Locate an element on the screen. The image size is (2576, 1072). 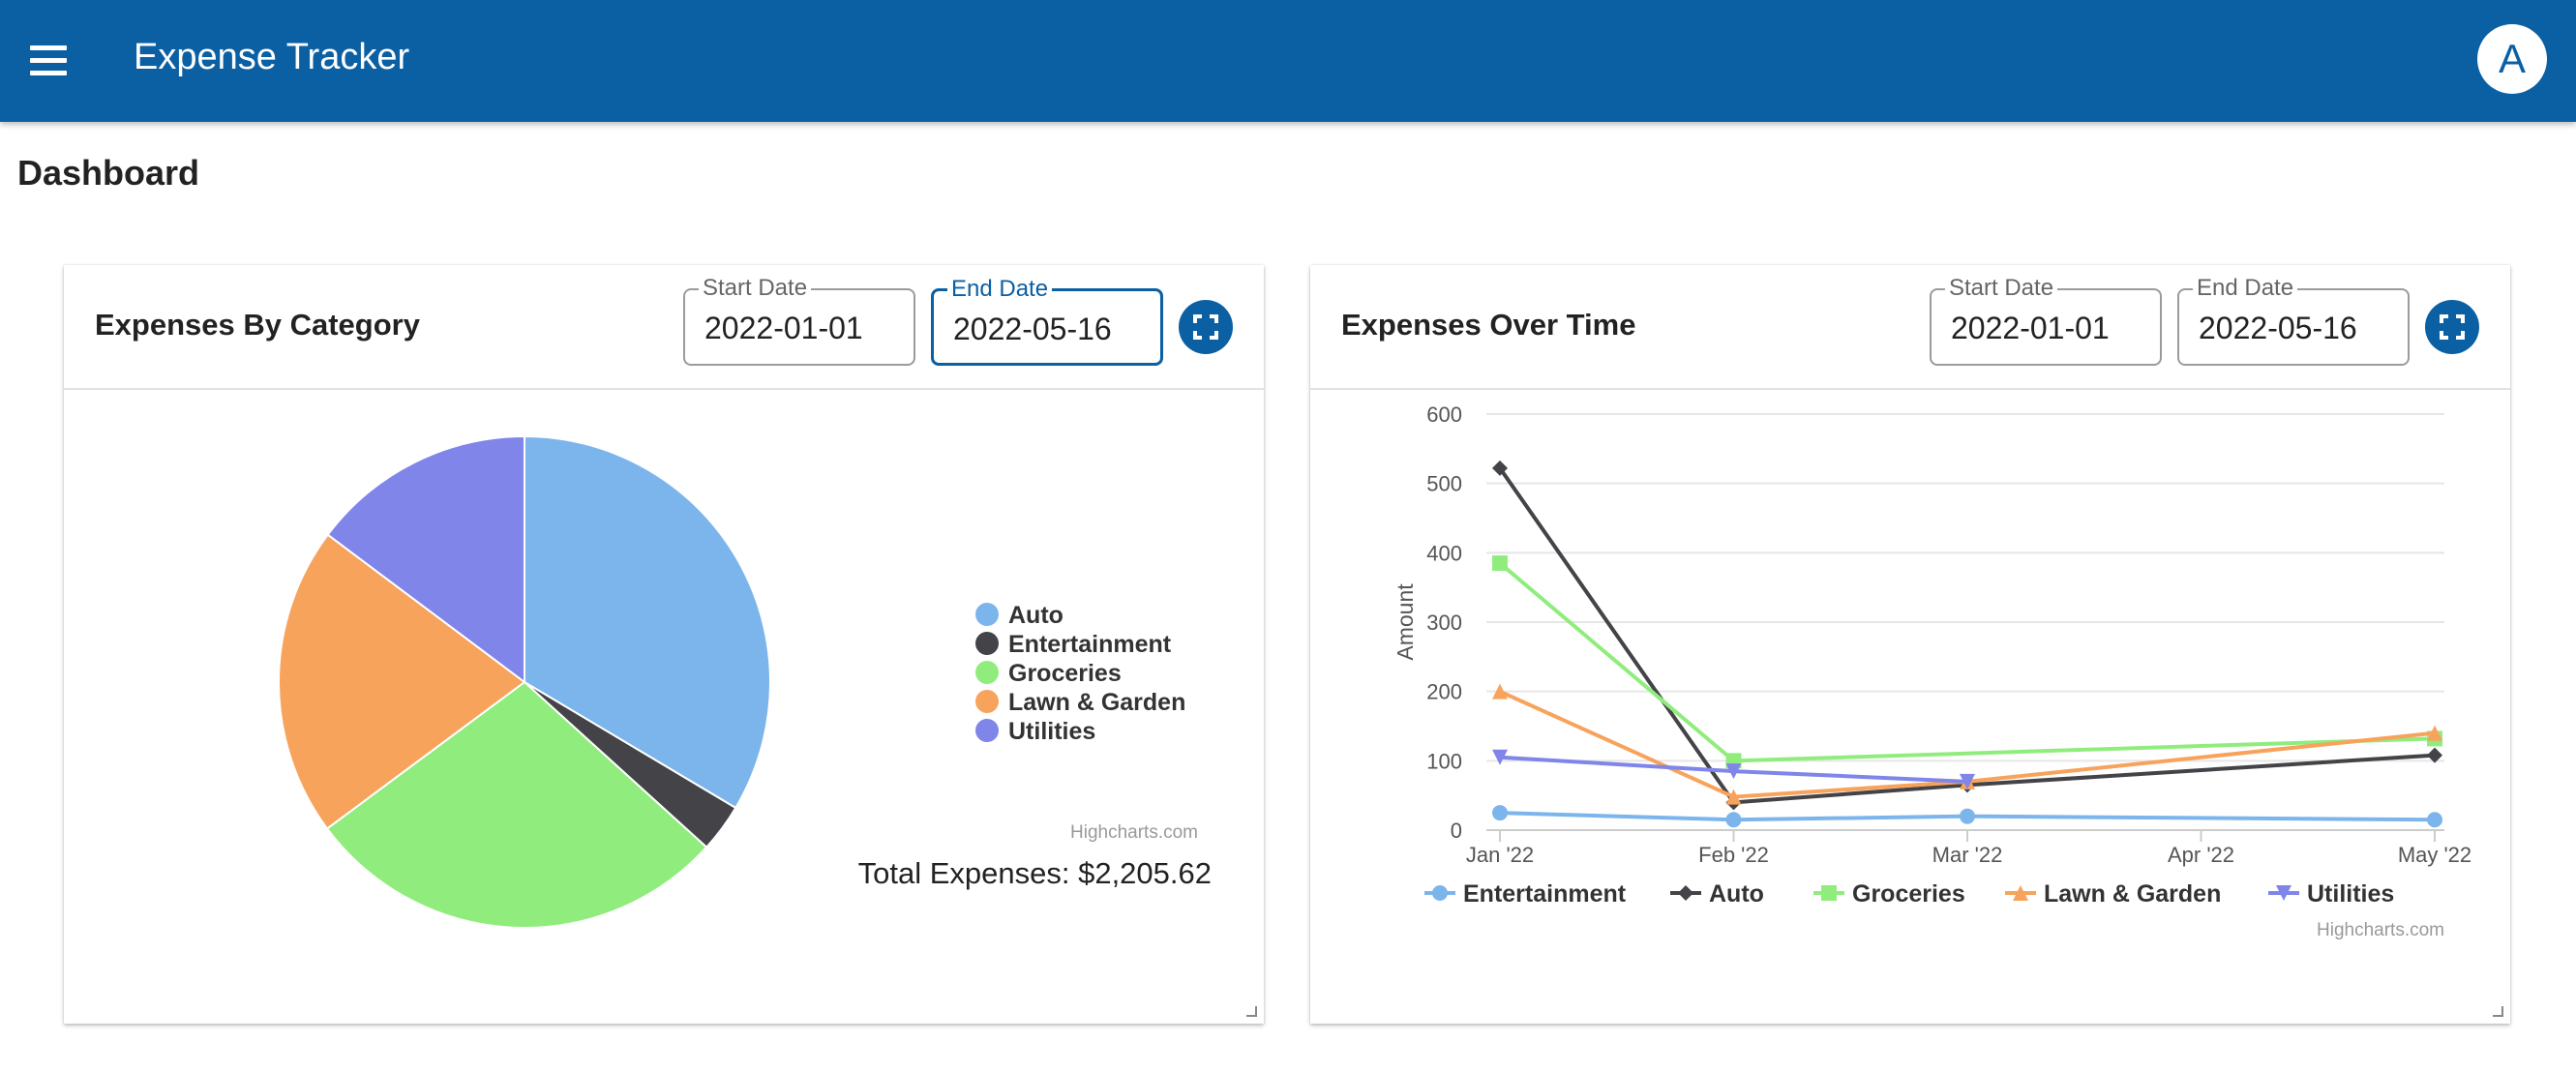
menu-icon is located at coordinates (48, 60).